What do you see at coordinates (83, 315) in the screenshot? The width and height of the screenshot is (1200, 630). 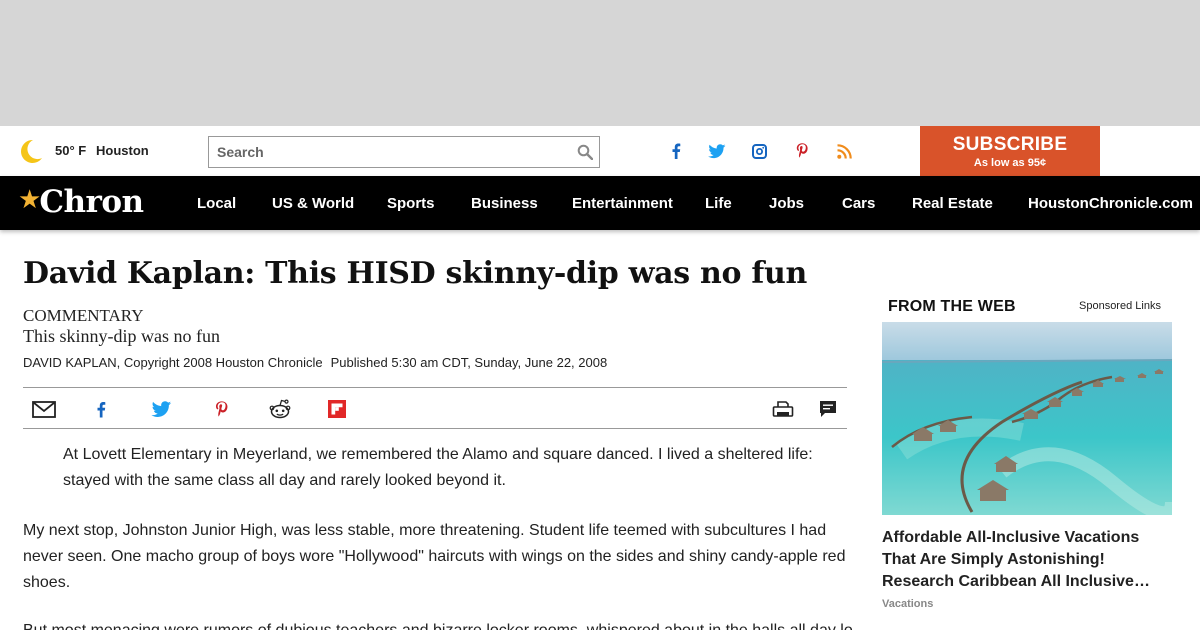 I see `article-kicker: COMMENTARY` at bounding box center [83, 315].